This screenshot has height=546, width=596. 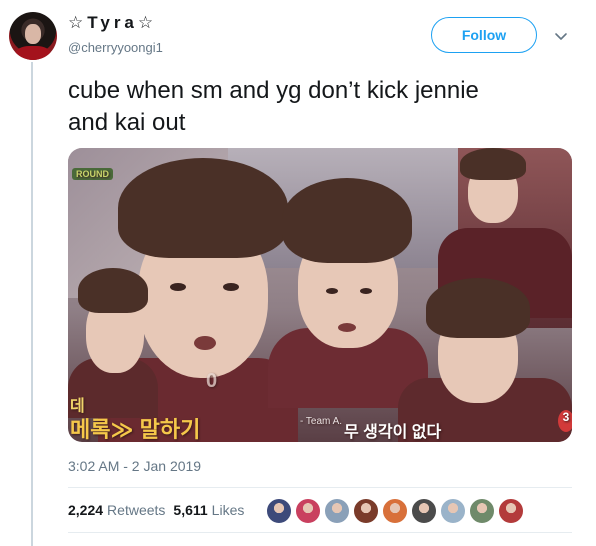 What do you see at coordinates (135, 429) in the screenshot?
I see `caption-left: 메록≫ 말하기` at bounding box center [135, 429].